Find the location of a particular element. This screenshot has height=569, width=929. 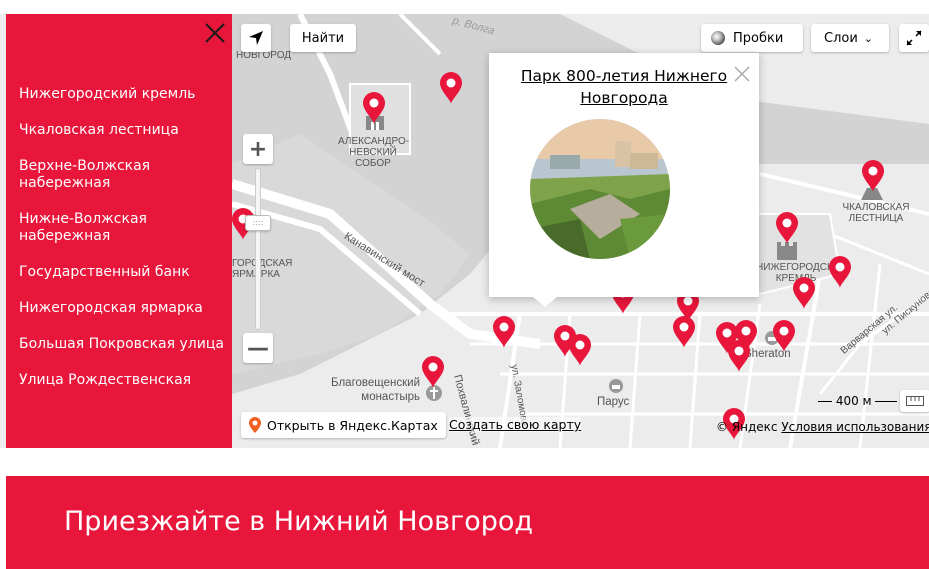

place-item: Чкаловская лестница is located at coordinates (121, 130).